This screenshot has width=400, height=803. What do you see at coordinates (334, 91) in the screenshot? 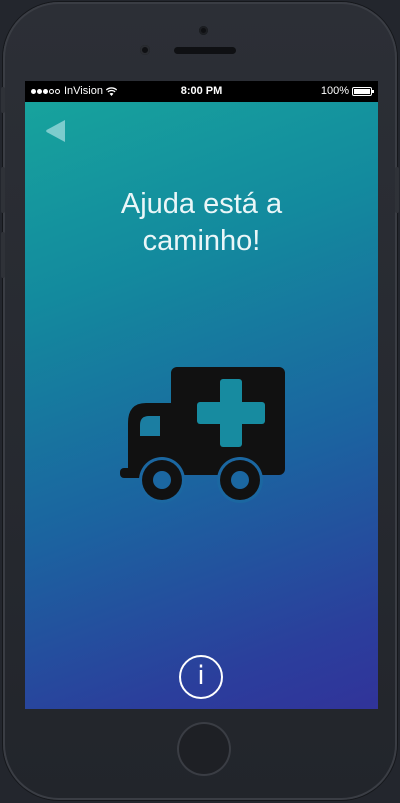
I see `battery-percent: 100%` at bounding box center [334, 91].